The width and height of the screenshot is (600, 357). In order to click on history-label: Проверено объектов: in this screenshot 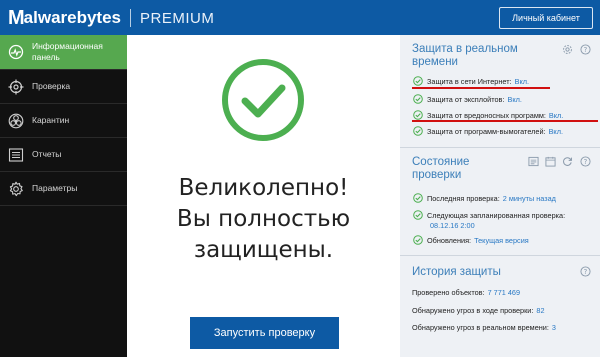, I will do `click(448, 292)`.